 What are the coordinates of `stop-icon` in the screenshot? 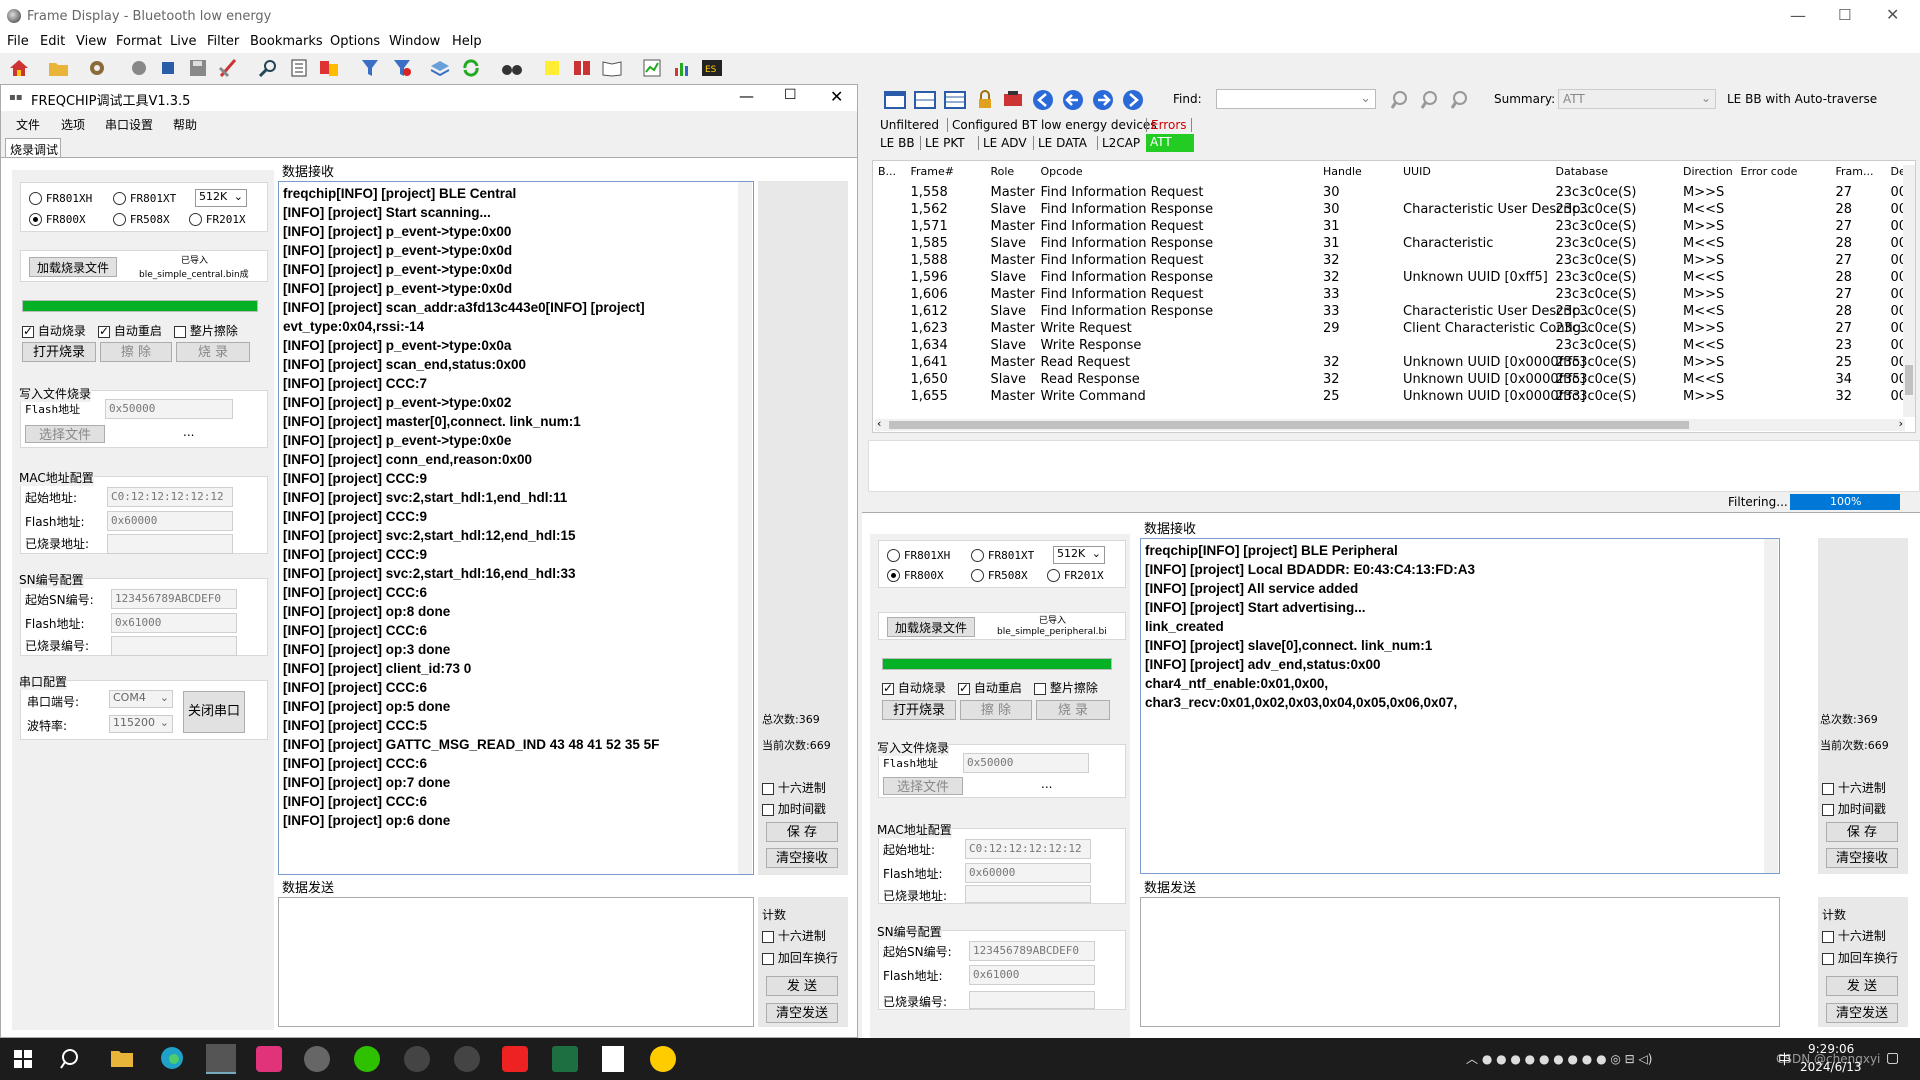 It's located at (168, 68).